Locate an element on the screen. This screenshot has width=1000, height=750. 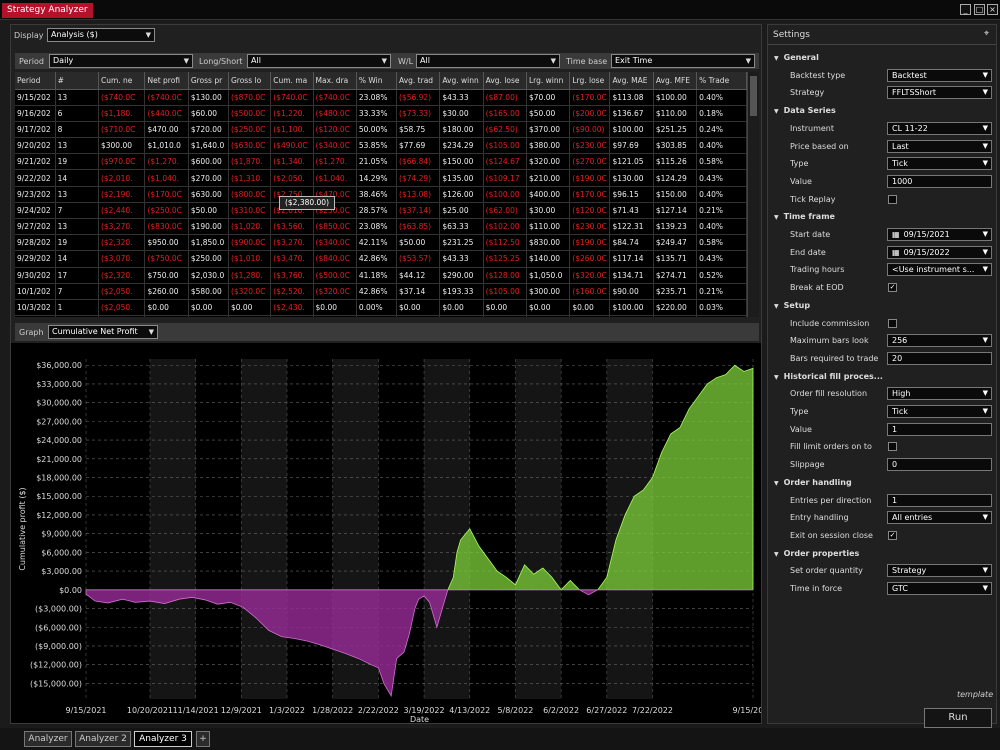
table-cell: ($2,190. is located at coordinates (122, 194).